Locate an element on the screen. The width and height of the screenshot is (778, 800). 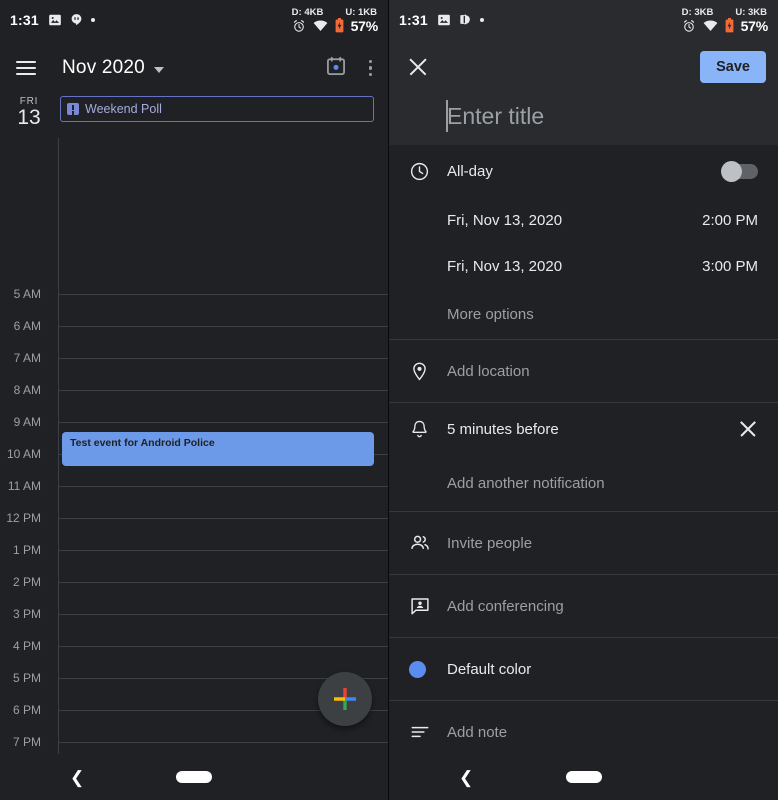
location-pin-icon is located at coordinates (428, 371).